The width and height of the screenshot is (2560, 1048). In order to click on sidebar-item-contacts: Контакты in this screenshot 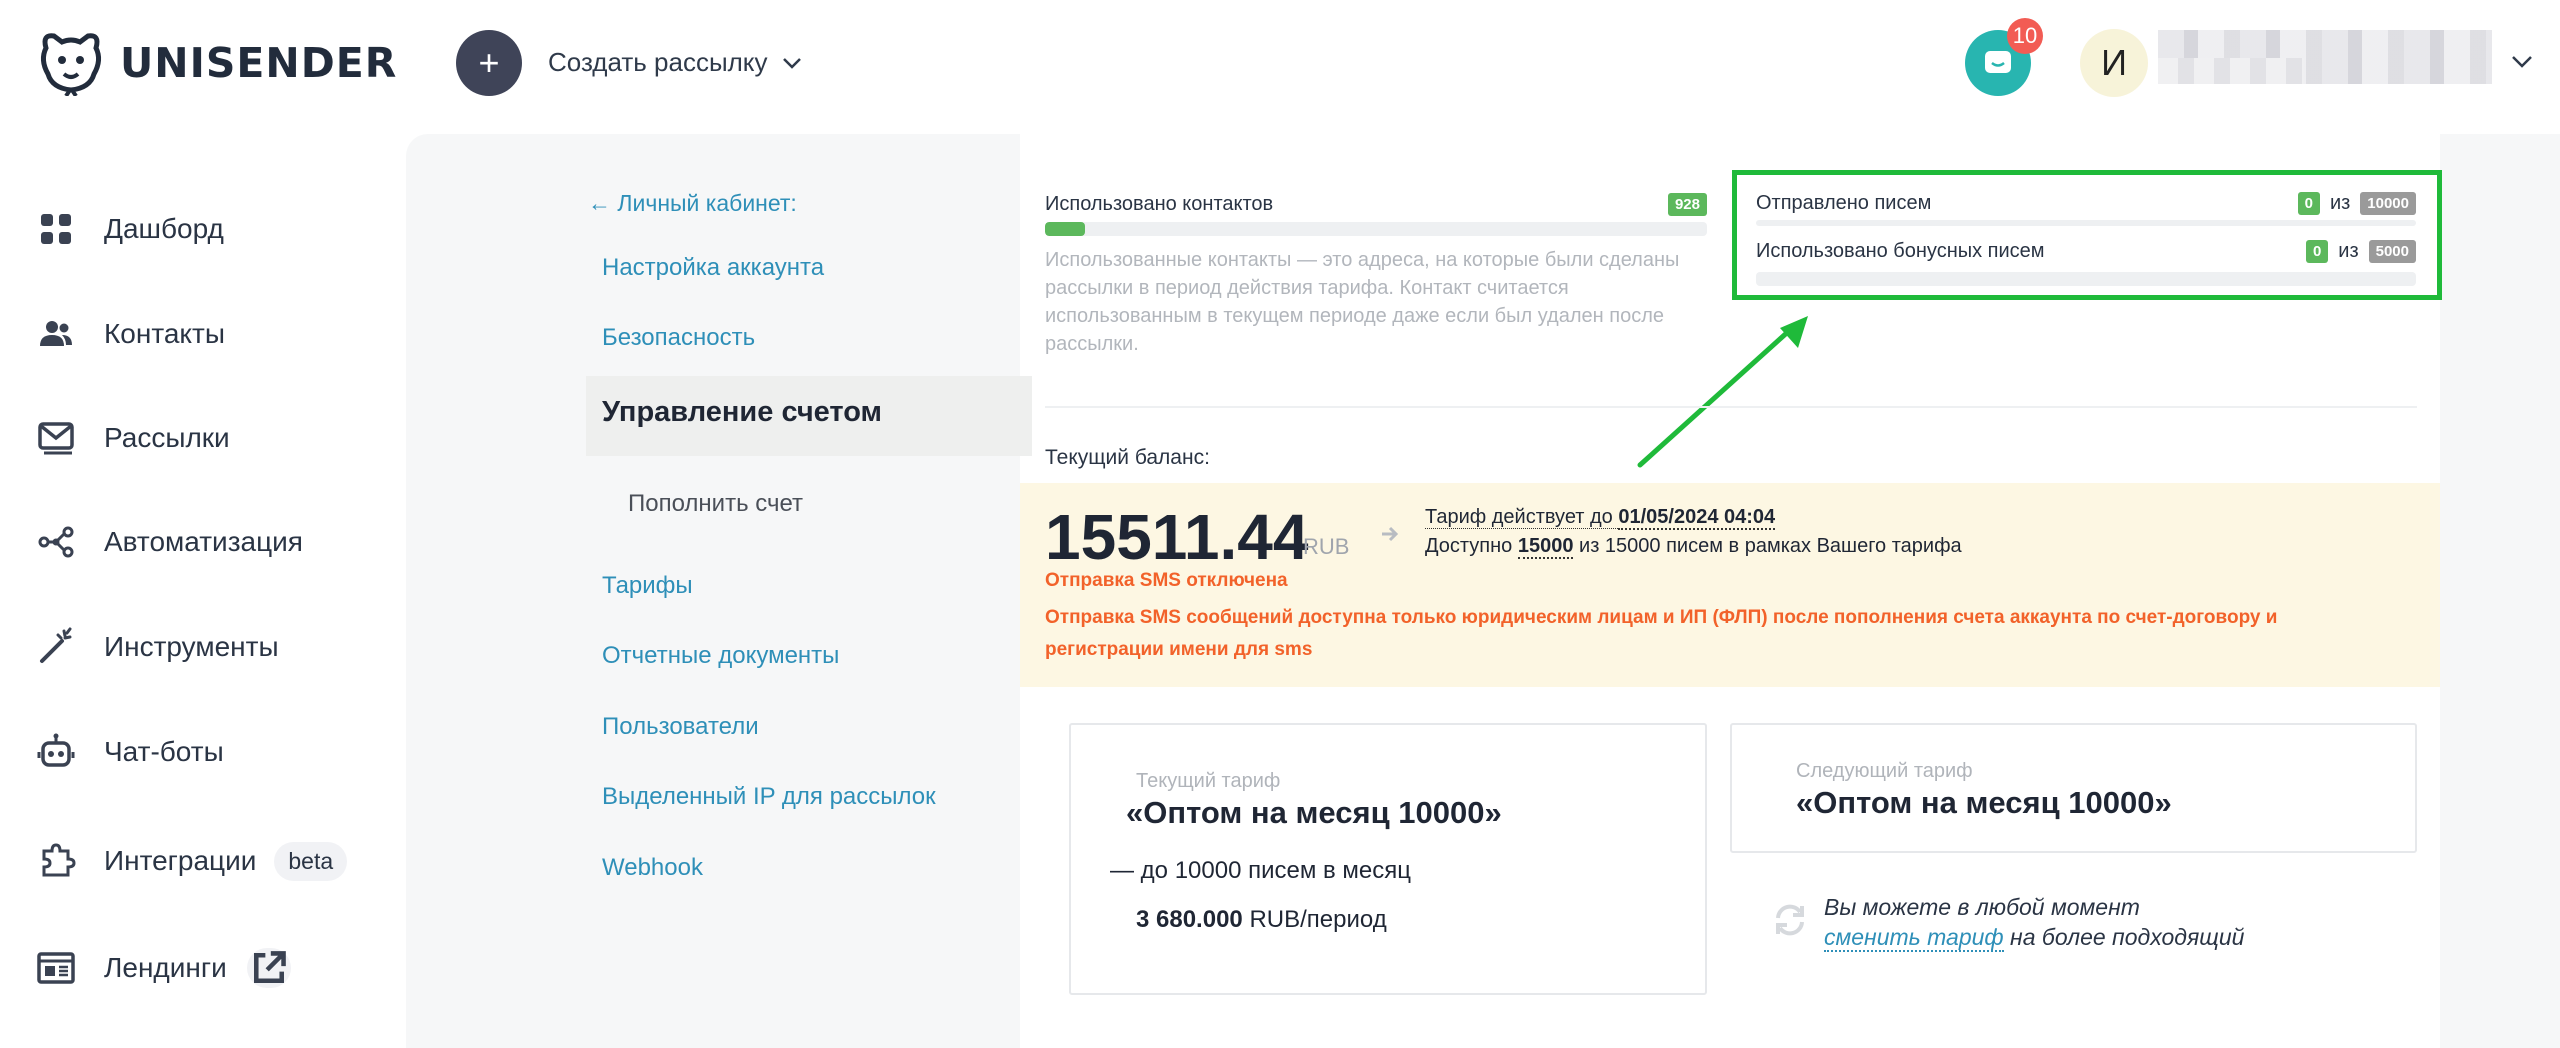, I will do `click(130, 334)`.